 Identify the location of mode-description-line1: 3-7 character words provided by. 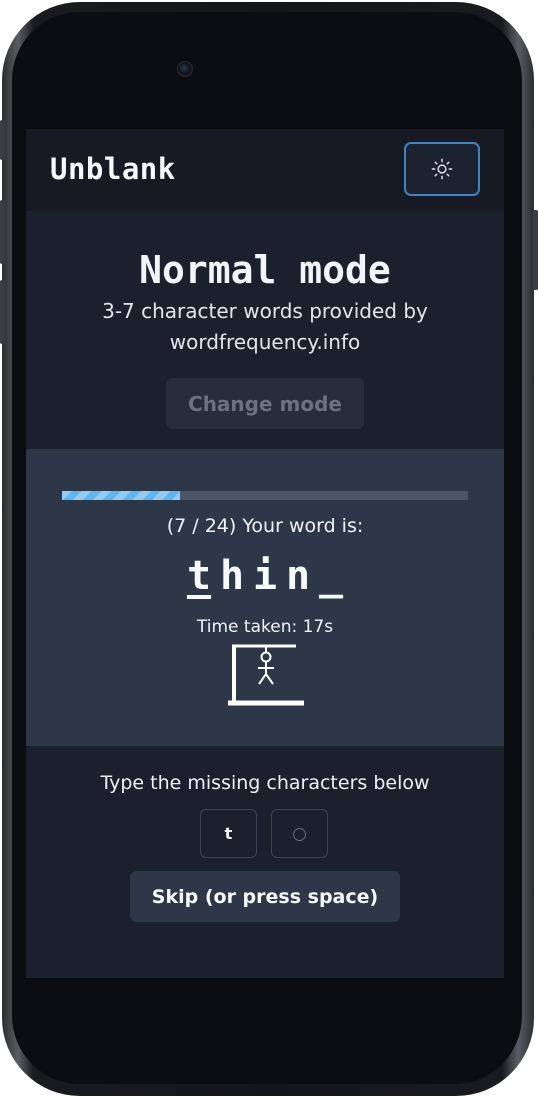
(265, 311).